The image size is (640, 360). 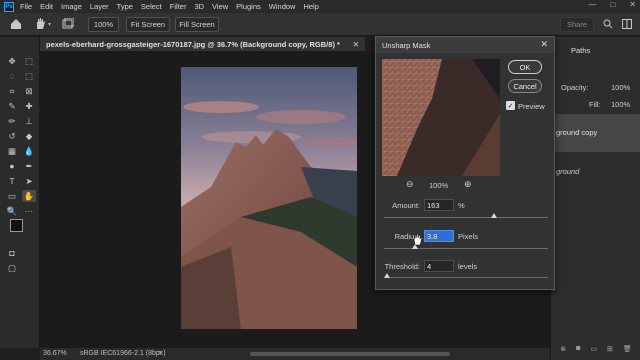 What do you see at coordinates (29, 61) in the screenshot?
I see `artboard-tool-icon: ⬚` at bounding box center [29, 61].